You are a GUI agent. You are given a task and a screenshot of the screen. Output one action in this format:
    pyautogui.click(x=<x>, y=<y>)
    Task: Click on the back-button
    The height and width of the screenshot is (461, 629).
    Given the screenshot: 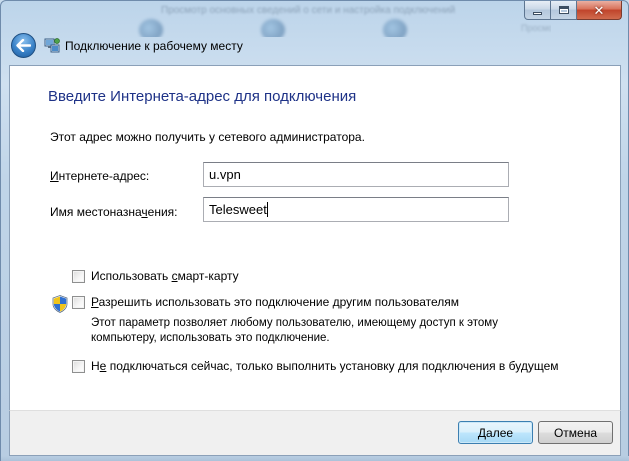 What is the action you would take?
    pyautogui.click(x=23, y=45)
    